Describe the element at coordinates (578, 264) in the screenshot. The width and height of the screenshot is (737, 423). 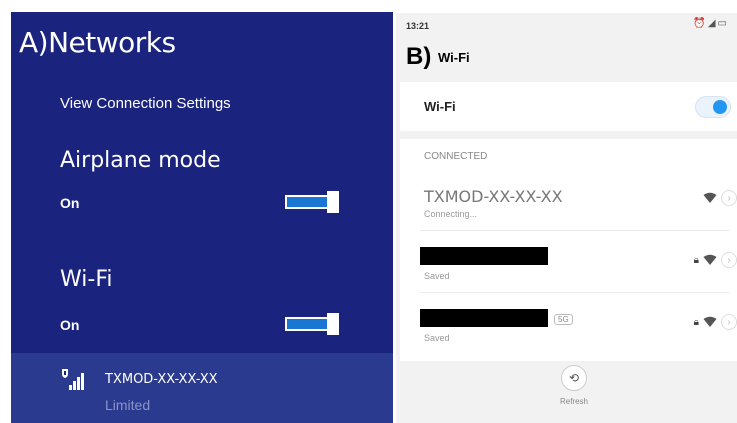
I see `list-item: Saved 🔒︎ ›` at that location.